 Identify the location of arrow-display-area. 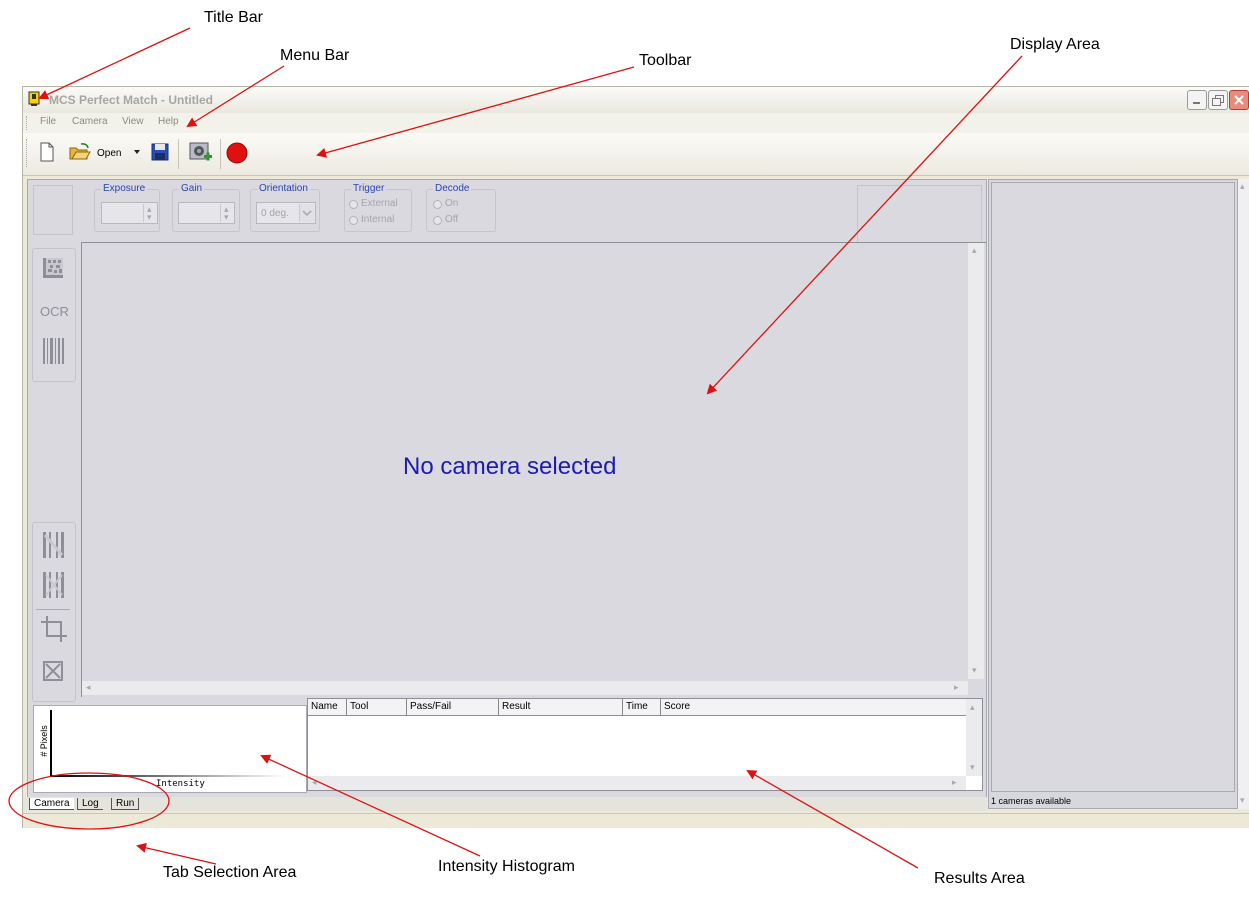
(864, 225).